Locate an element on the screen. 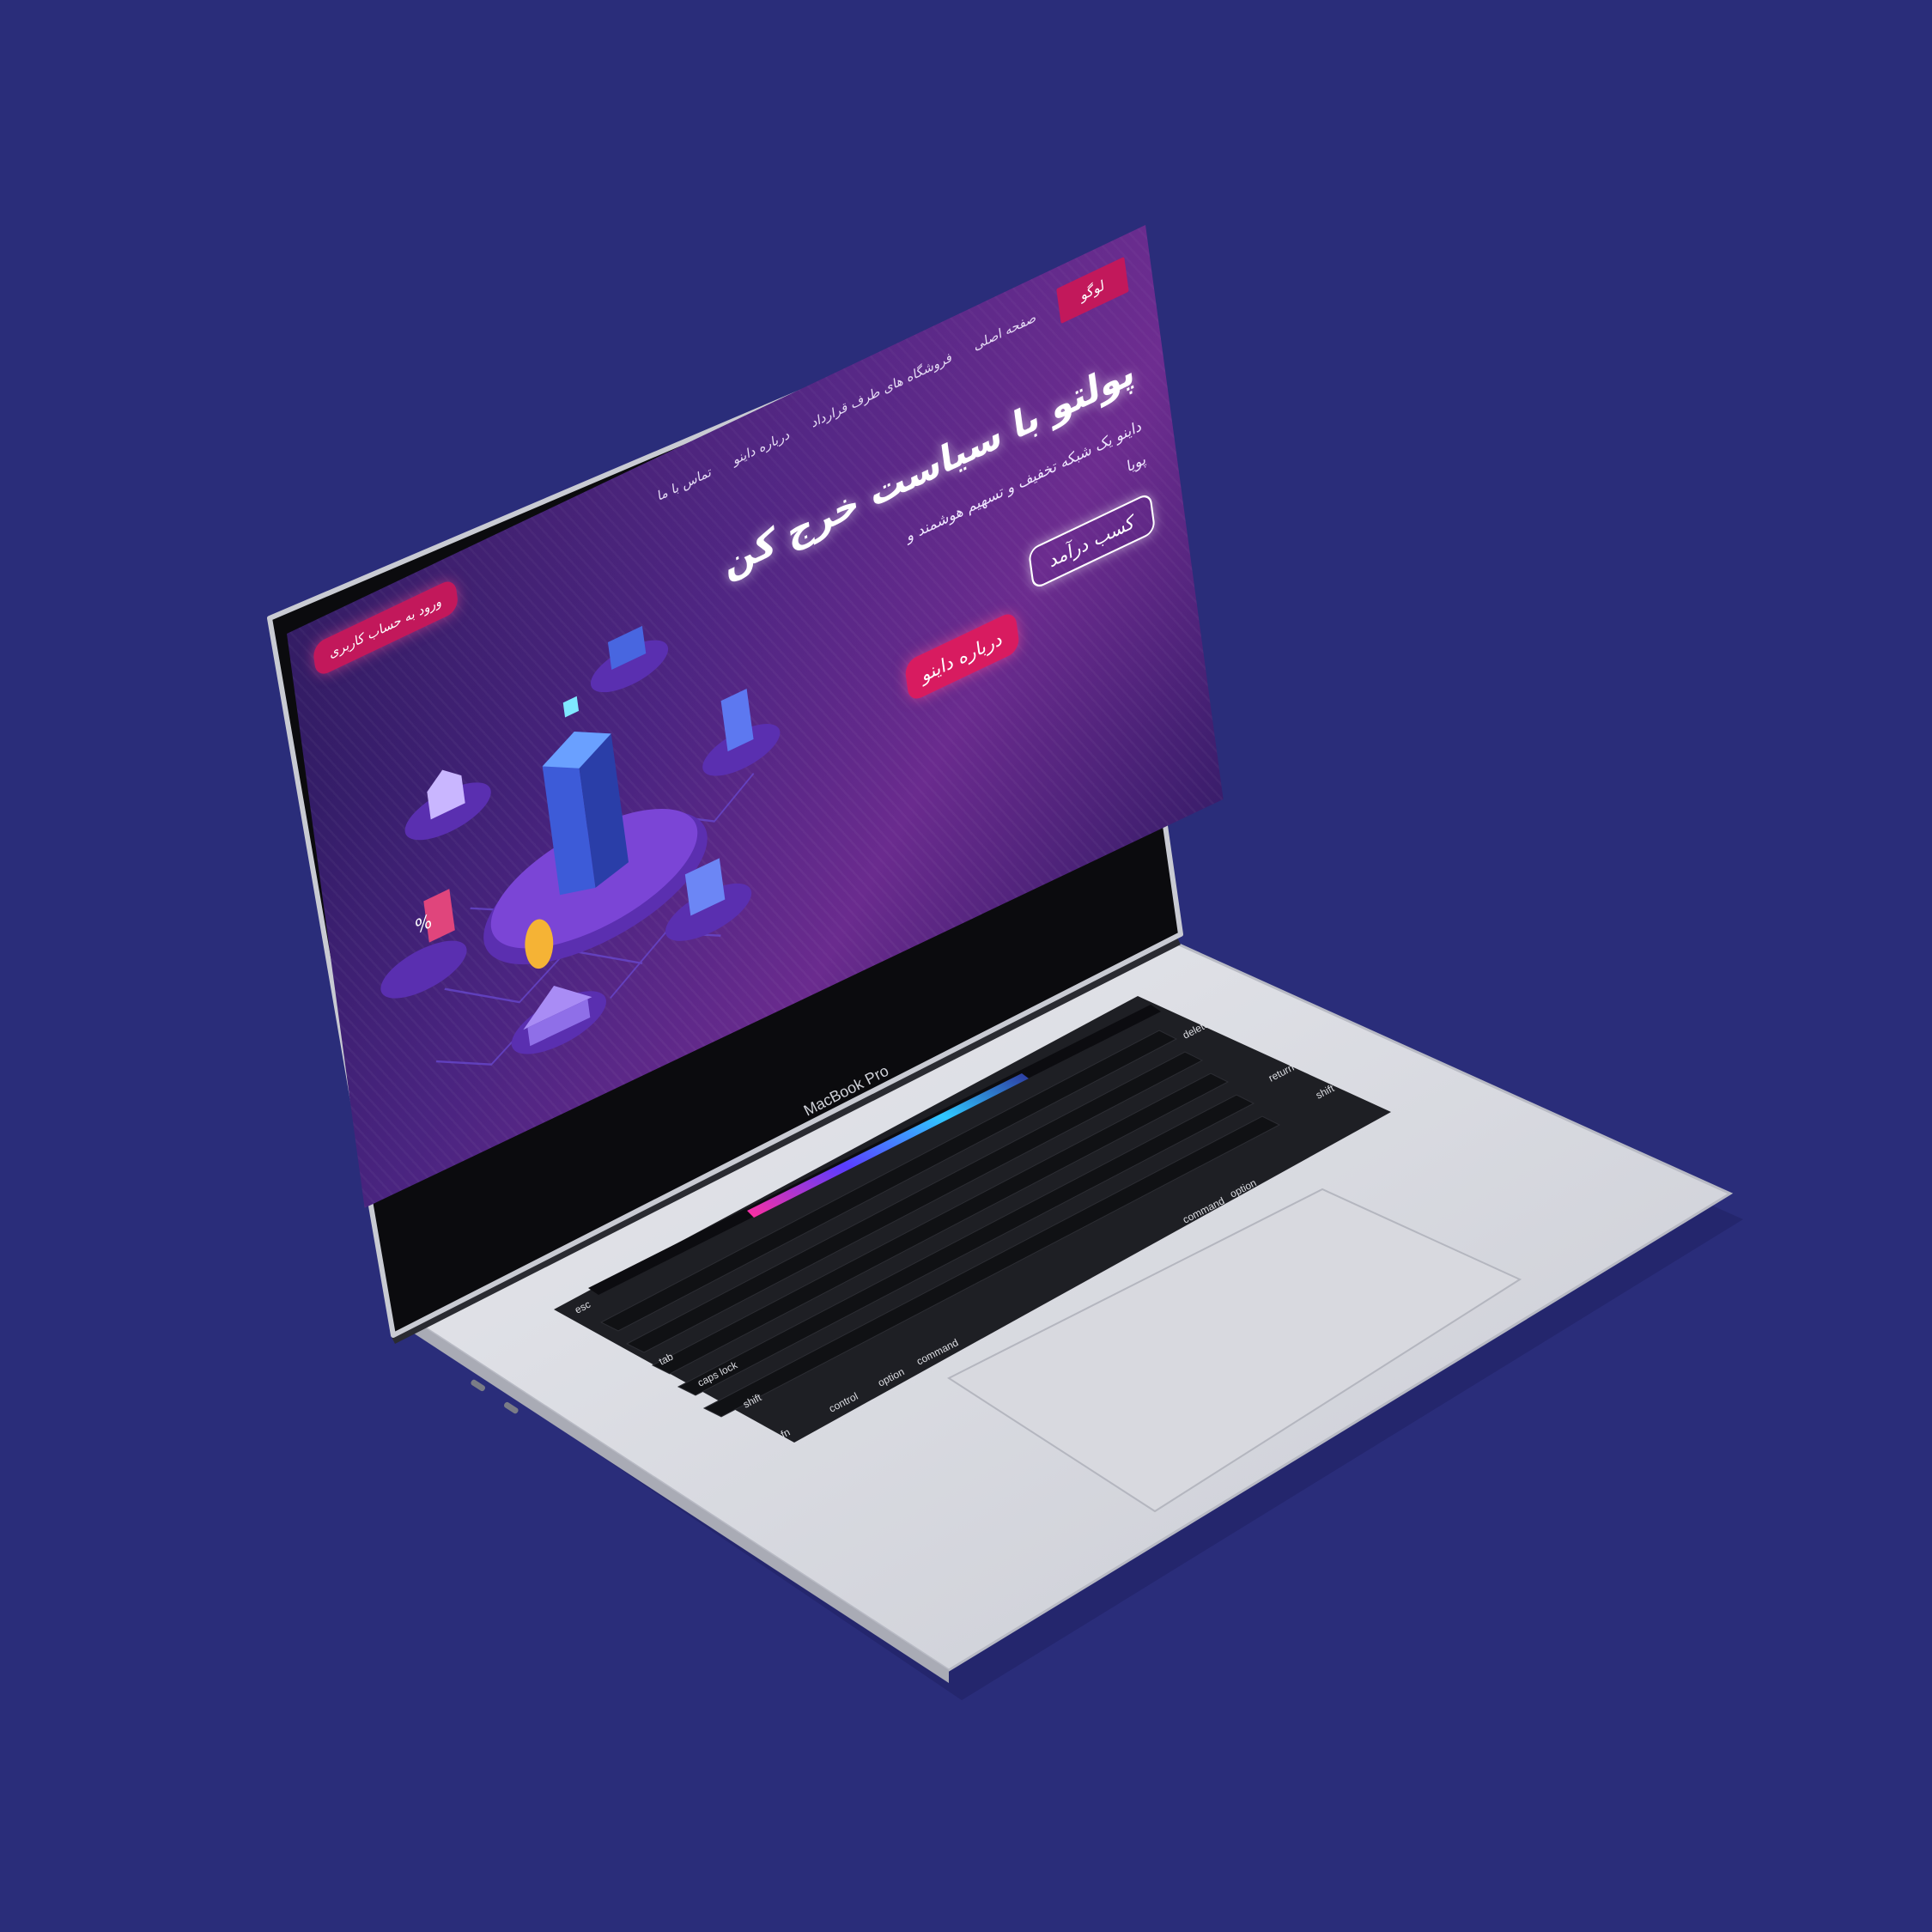 The image size is (1932, 1932). center-platform is located at coordinates (596, 830).